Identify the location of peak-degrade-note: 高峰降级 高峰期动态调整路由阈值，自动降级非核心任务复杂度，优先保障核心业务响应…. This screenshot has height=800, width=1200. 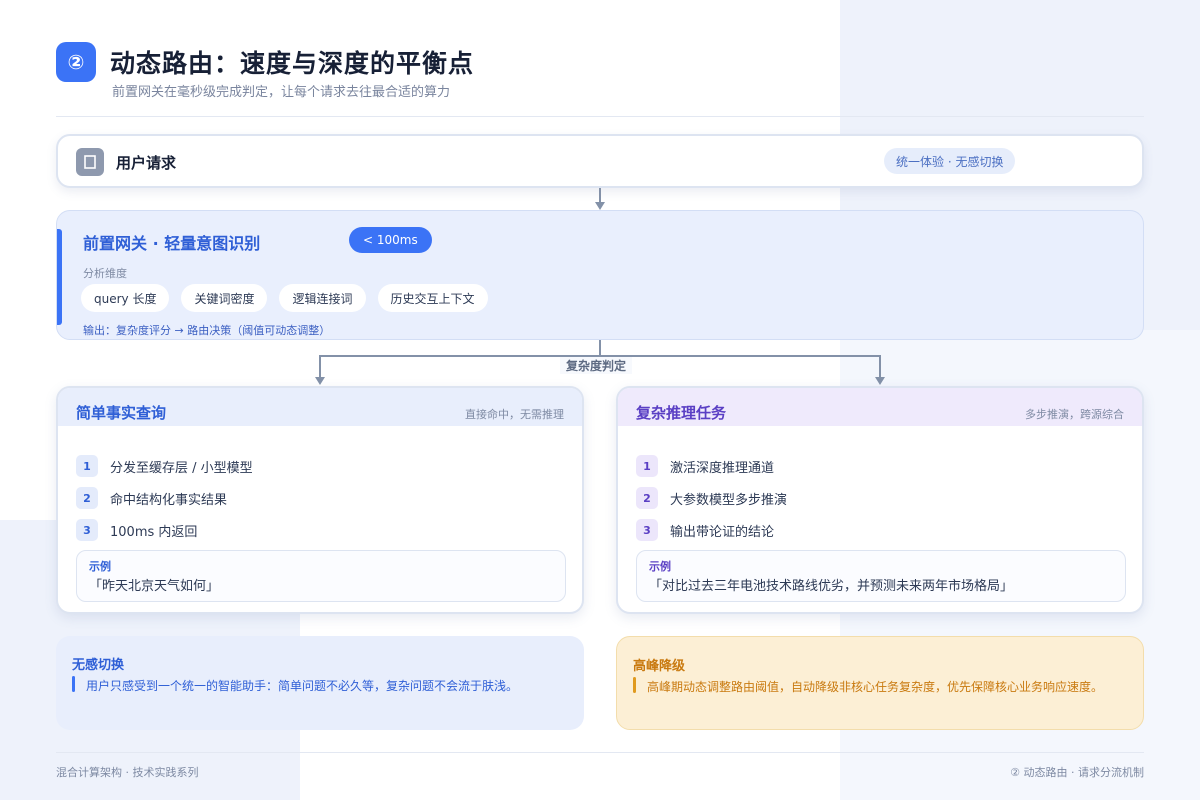
(880, 683).